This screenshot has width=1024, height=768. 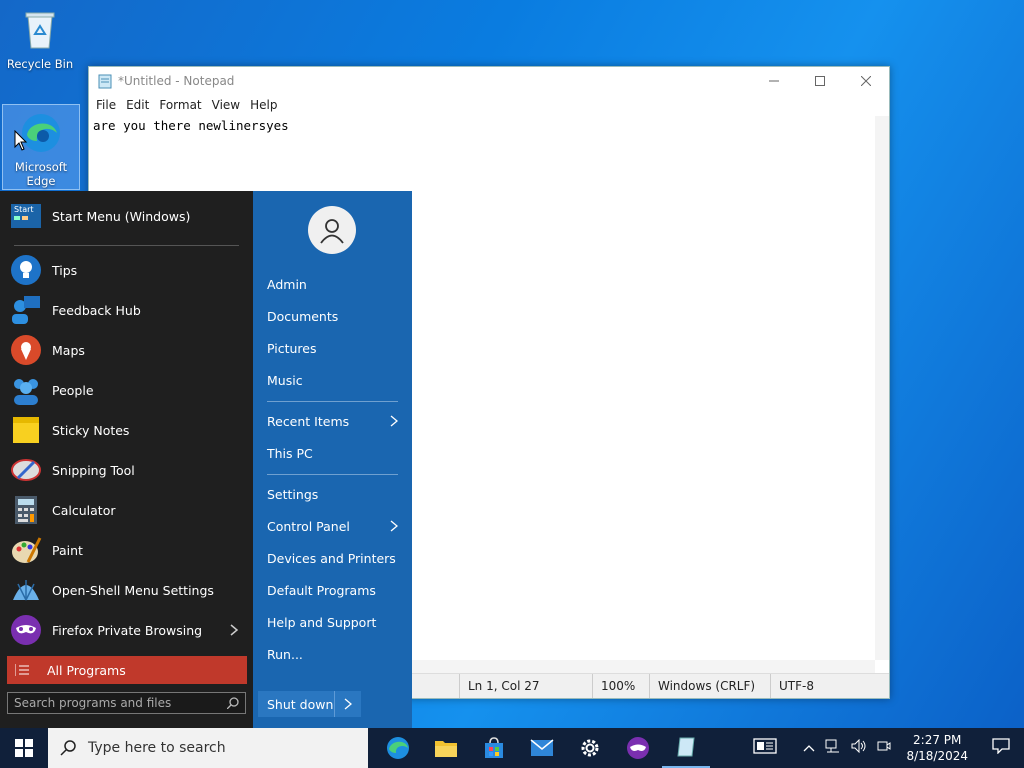 I want to click on taskbar-search-box: Type here to search, so click(x=208, y=748).